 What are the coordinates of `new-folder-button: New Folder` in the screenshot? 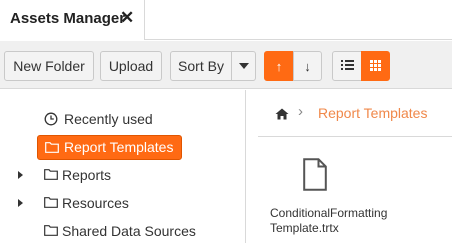 It's located at (49, 66).